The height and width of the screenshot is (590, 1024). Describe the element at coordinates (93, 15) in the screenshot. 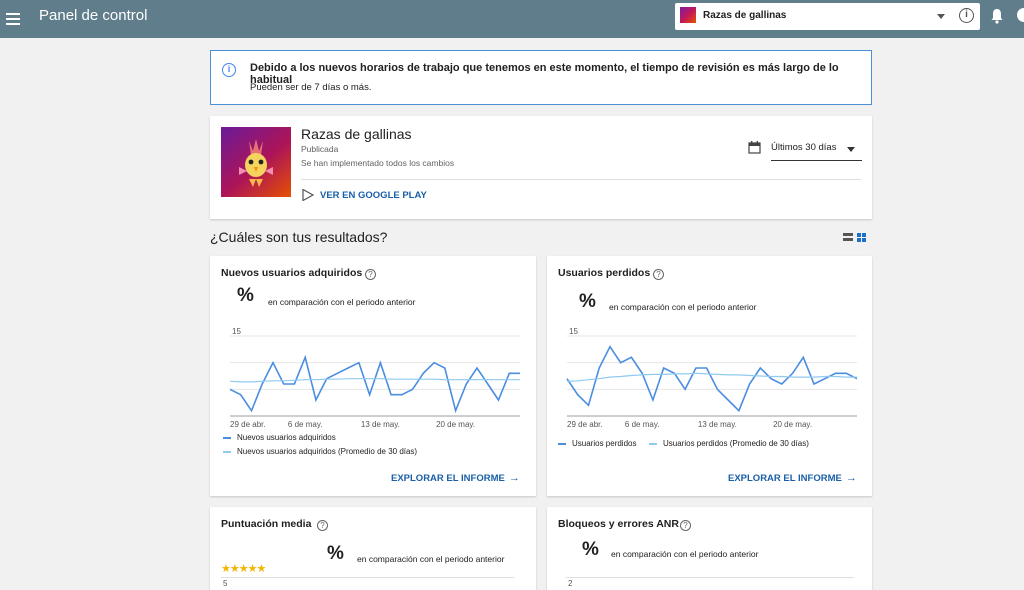

I see `page-title: Panel de control` at that location.